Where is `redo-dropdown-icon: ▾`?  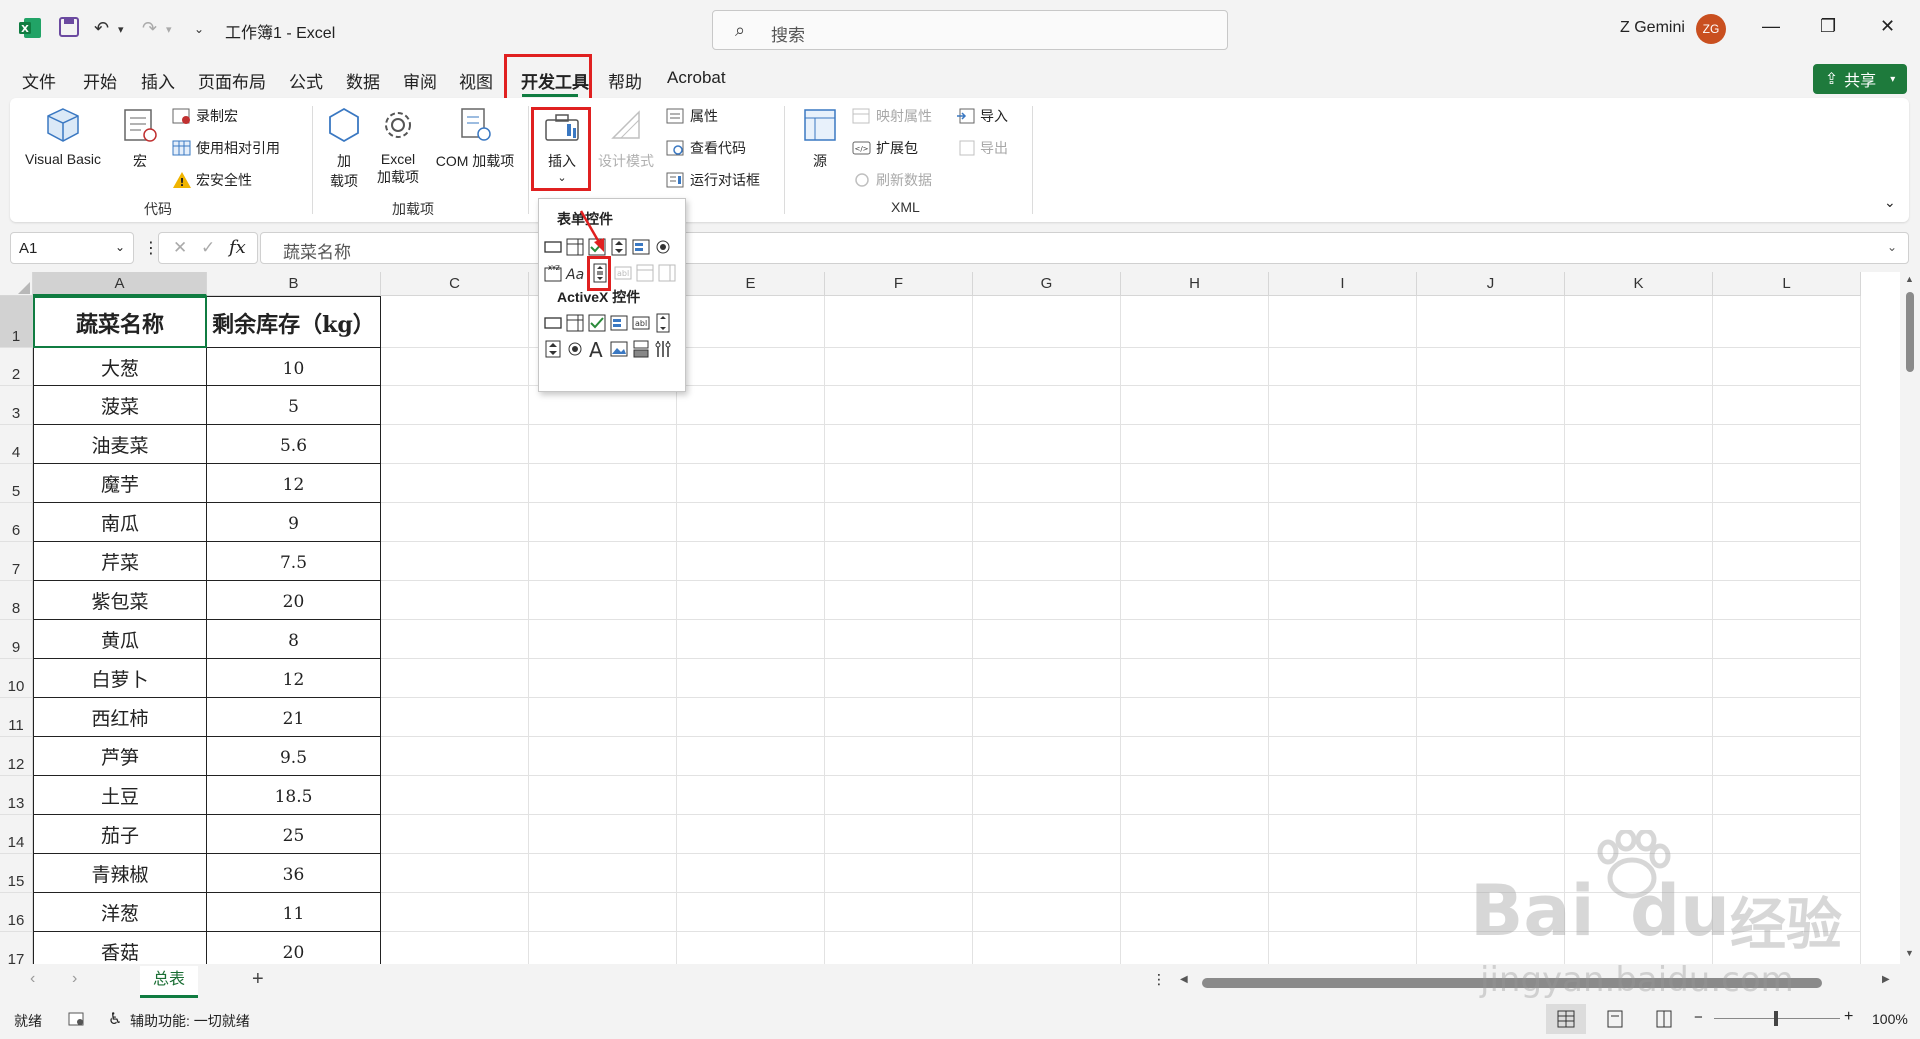
redo-dropdown-icon: ▾ is located at coordinates (169, 29).